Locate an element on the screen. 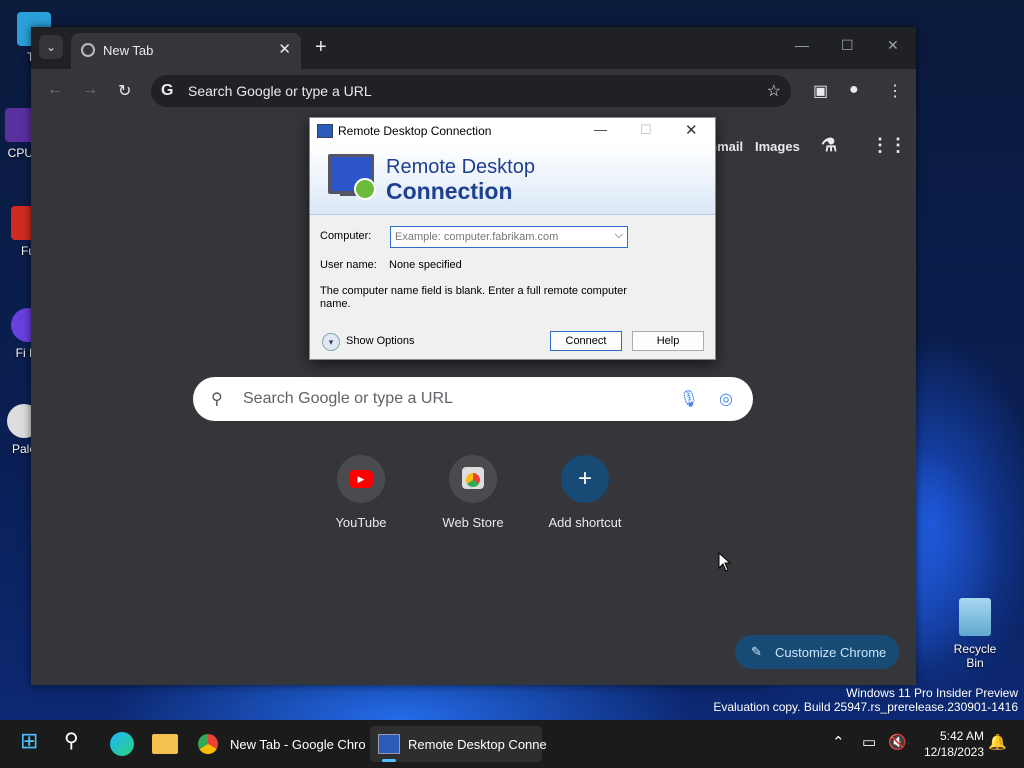 Image resolution: width=1024 pixels, height=768 pixels. images-link: Images is located at coordinates (777, 146).